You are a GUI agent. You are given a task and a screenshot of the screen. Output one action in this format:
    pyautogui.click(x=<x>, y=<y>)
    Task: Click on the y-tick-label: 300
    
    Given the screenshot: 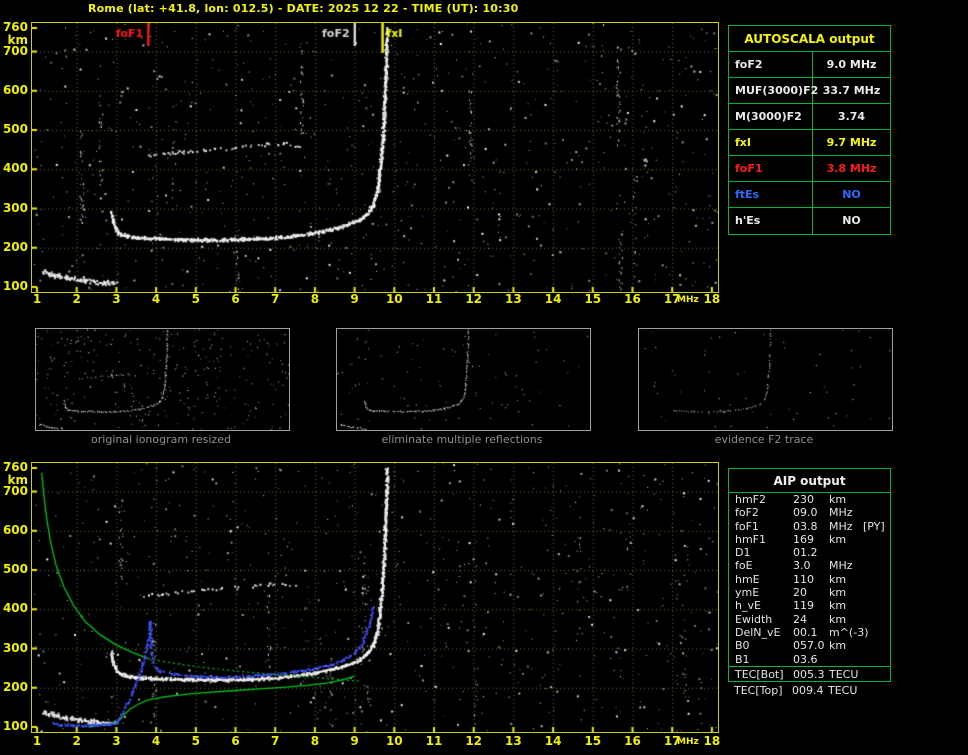 What is the action you would take?
    pyautogui.click(x=15, y=207)
    